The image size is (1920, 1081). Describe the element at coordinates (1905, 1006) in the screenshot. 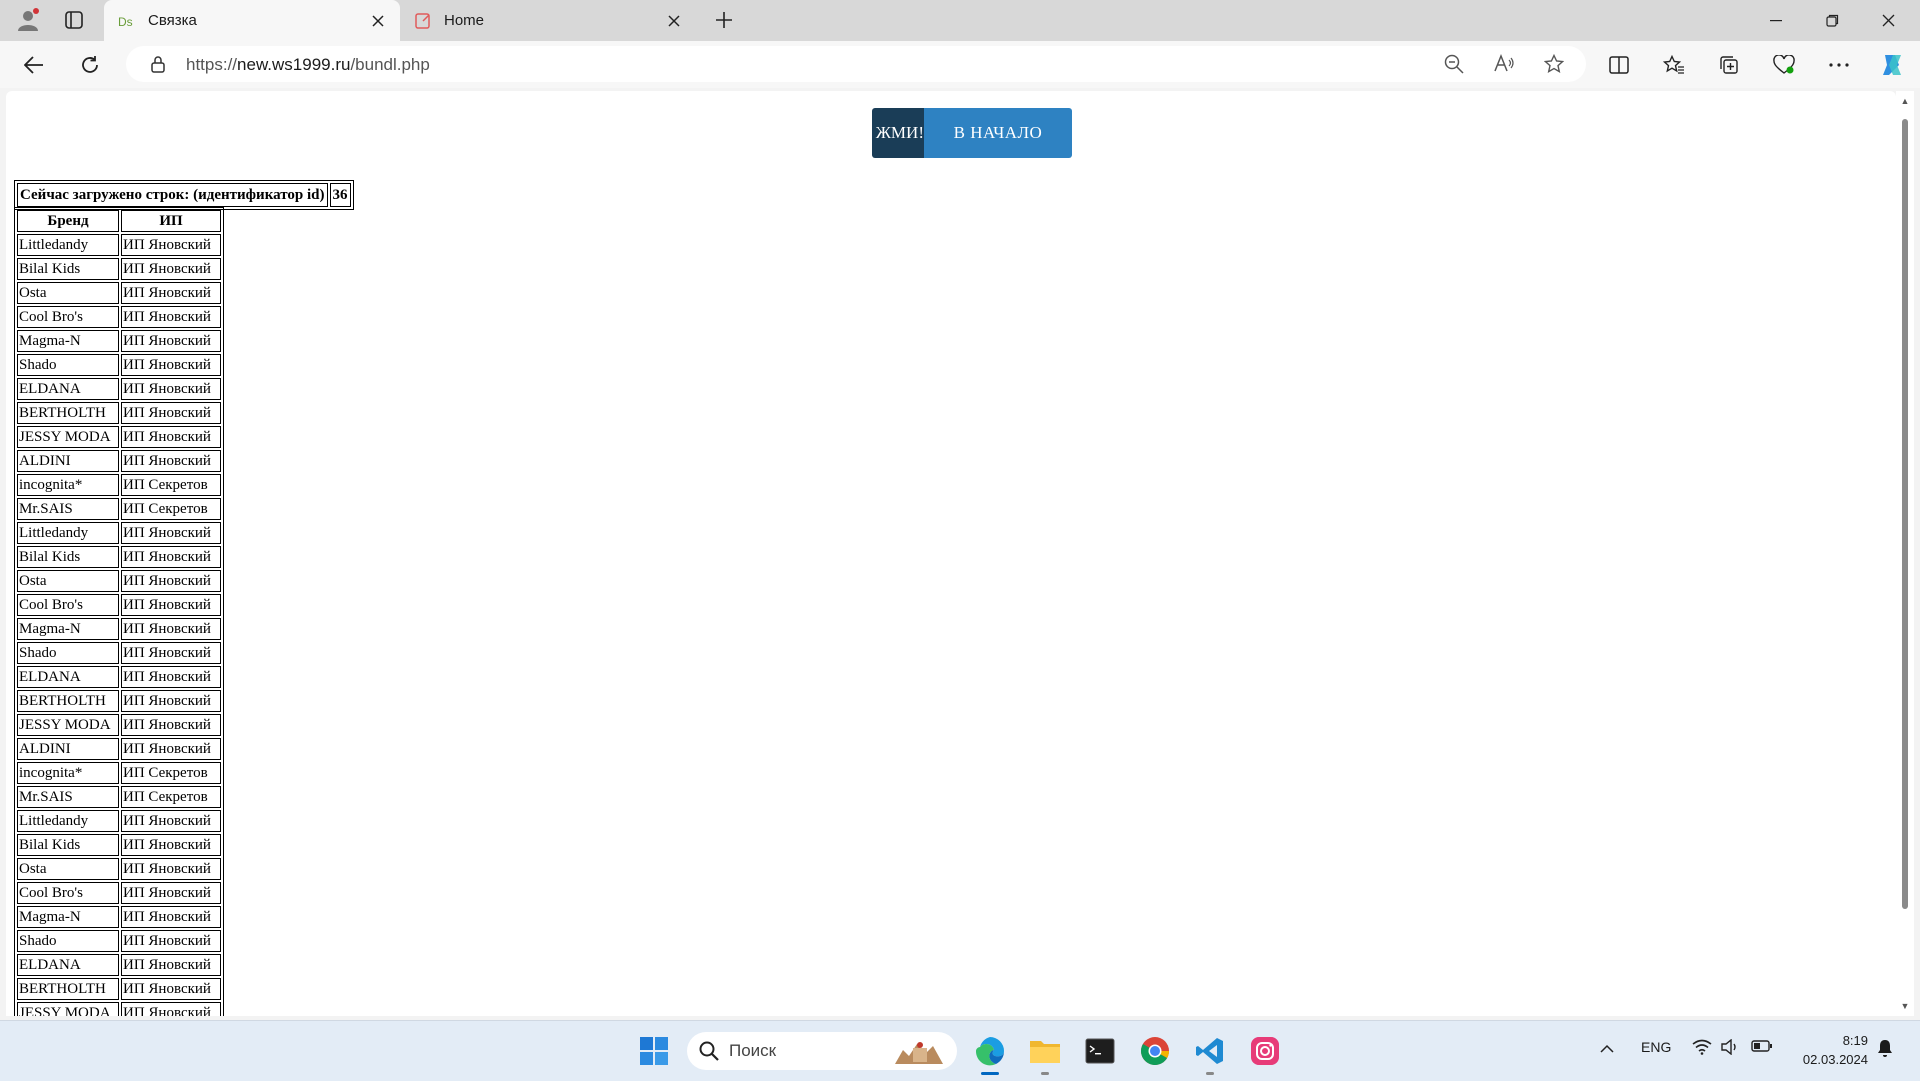

I see `scroll-down-icon: ▼` at that location.